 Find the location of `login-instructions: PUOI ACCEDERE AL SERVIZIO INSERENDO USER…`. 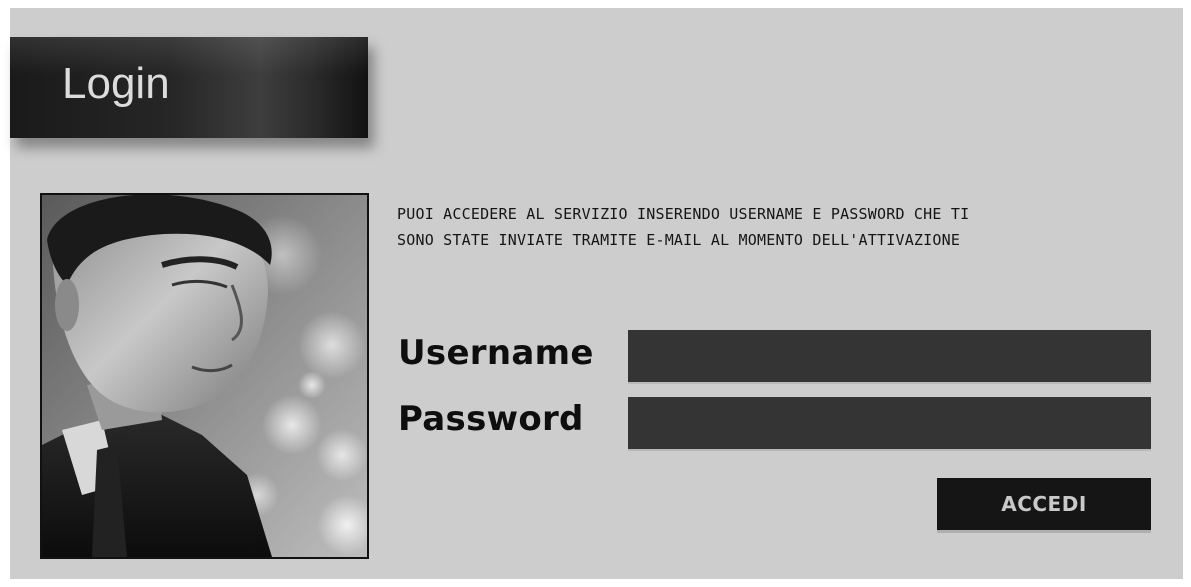

login-instructions: PUOI ACCEDERE AL SERVIZIO INSERENDO USER… is located at coordinates (777, 227).